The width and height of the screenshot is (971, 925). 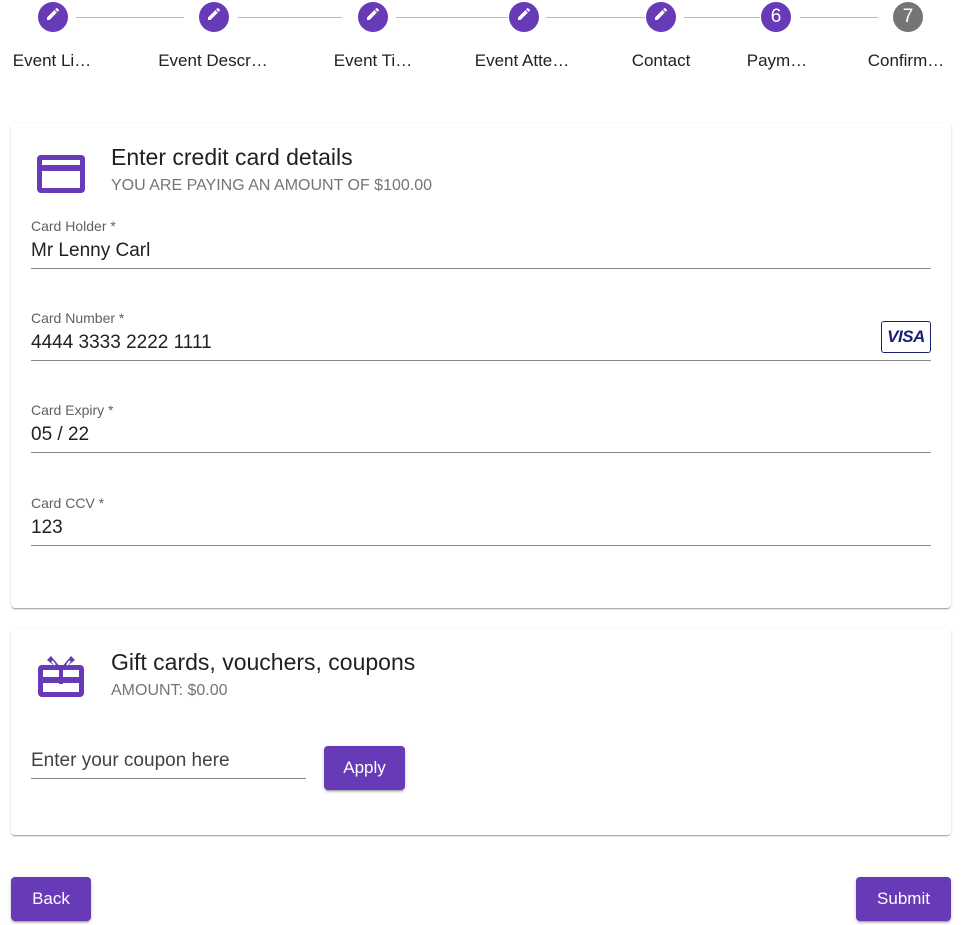 What do you see at coordinates (364, 768) in the screenshot?
I see `apply-coupon-button: Apply` at bounding box center [364, 768].